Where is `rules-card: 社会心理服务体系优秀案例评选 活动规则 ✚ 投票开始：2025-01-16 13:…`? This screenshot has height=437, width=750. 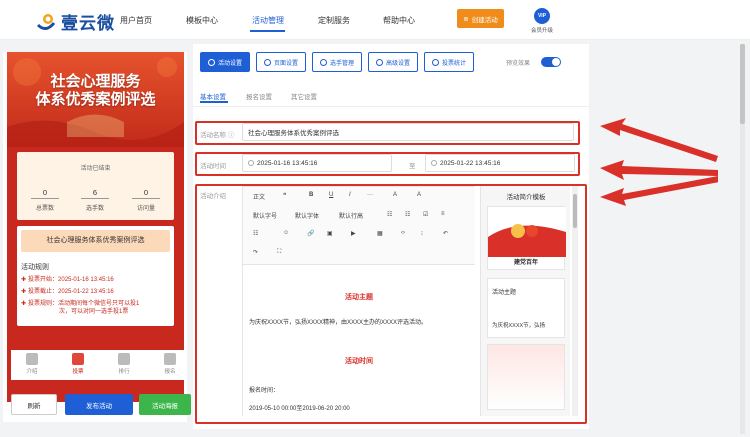 rules-card: 社会心理服务体系优秀案例评选 活动规则 ✚ 投票开始：2025-01-16 13:… is located at coordinates (95, 276).